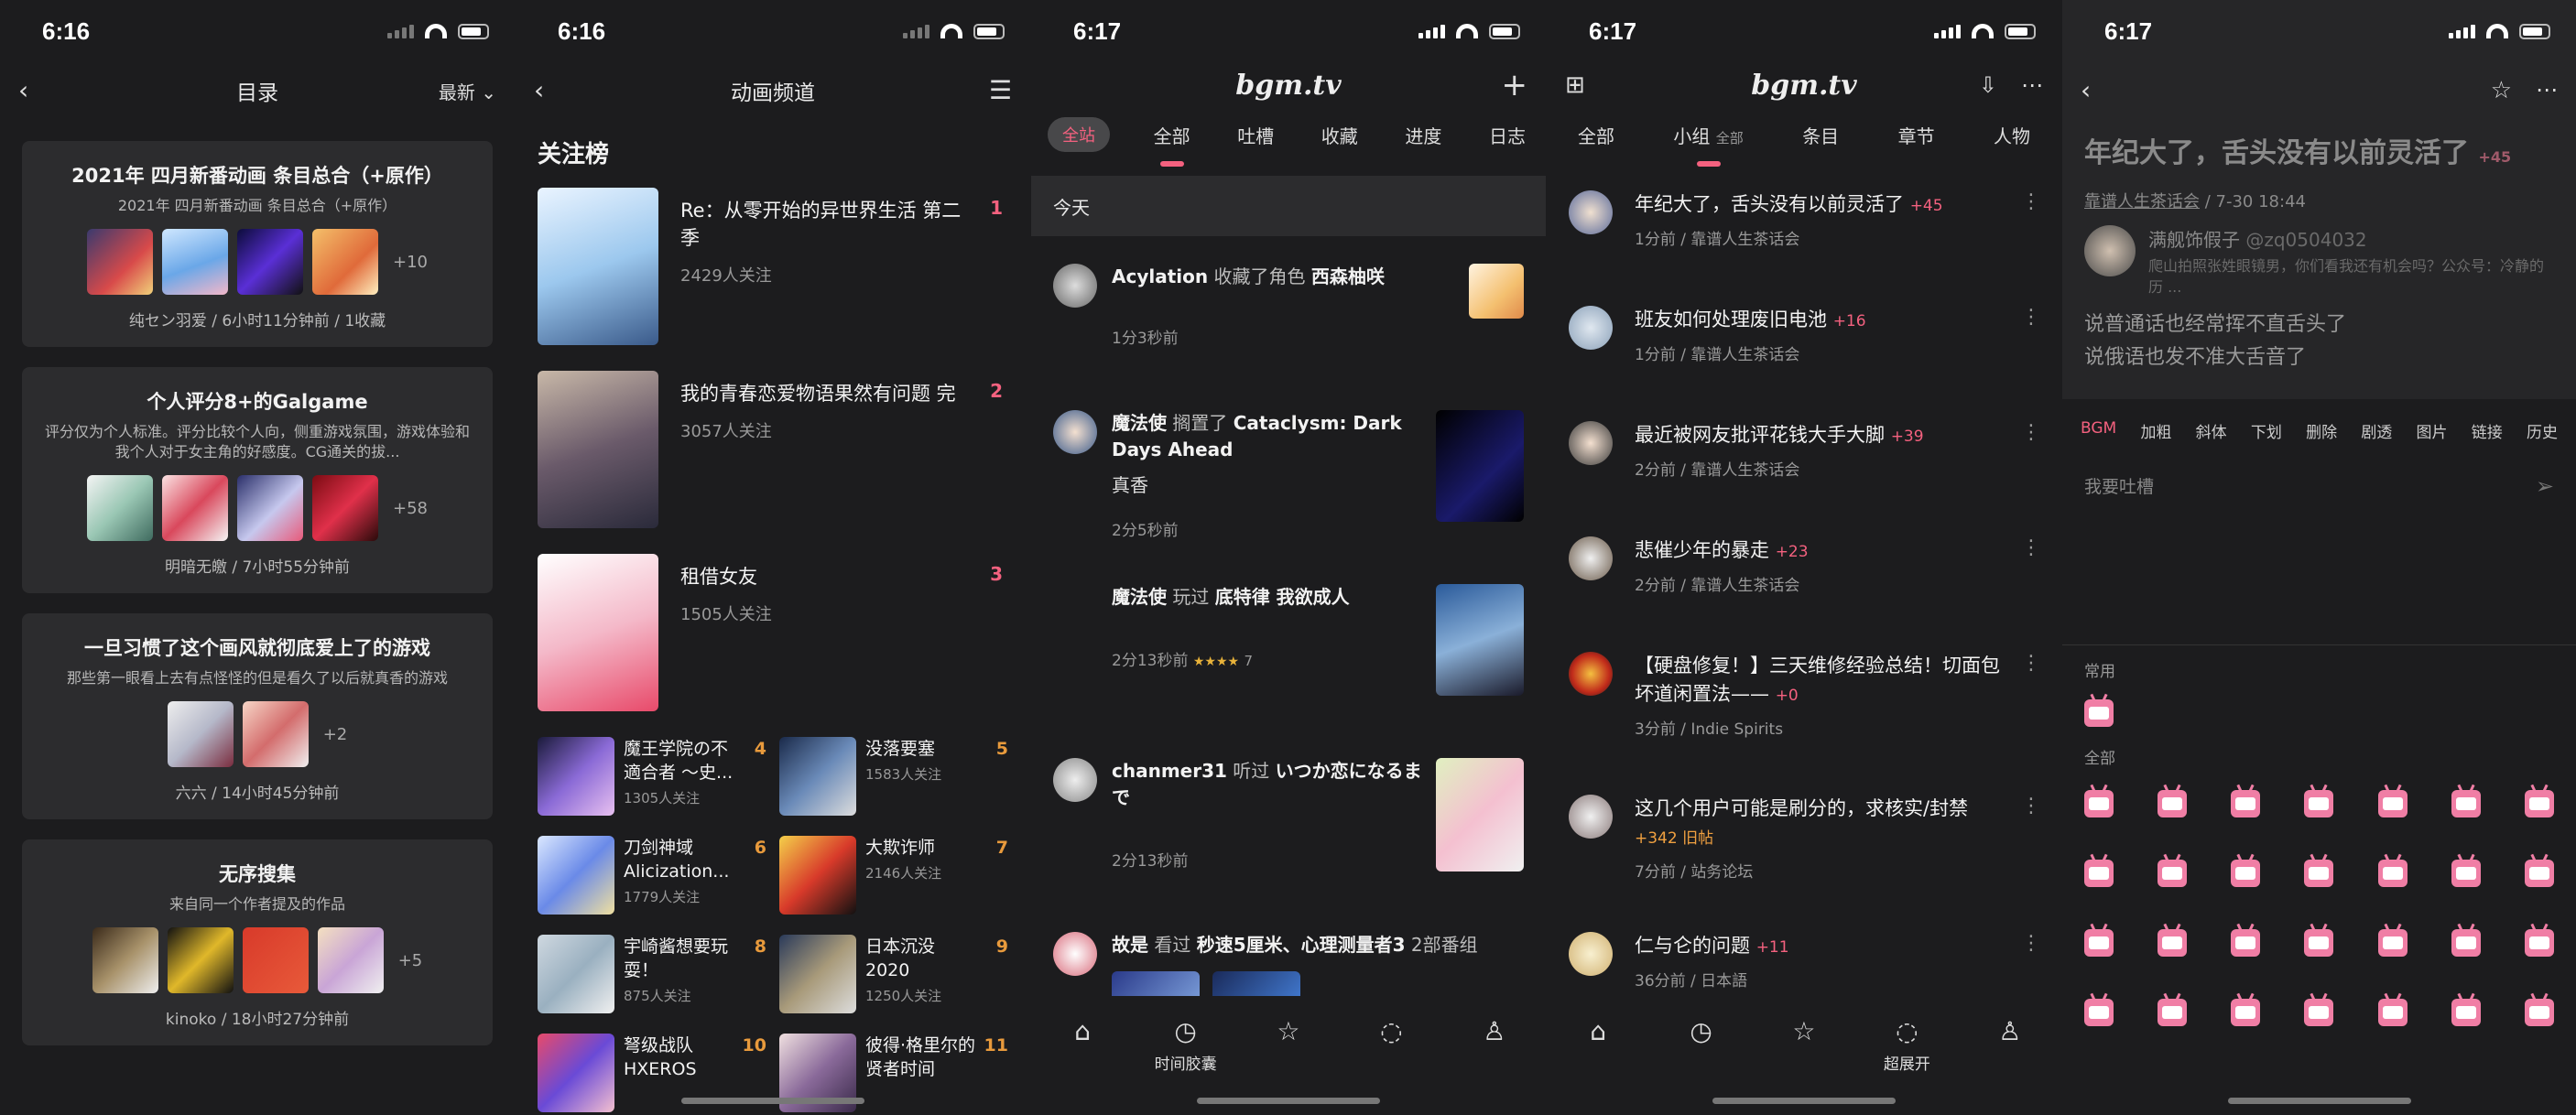 Image resolution: width=2576 pixels, height=1115 pixels. Describe the element at coordinates (773, 633) in the screenshot. I see `rank-item: 租借女友 1505人关注 3` at that location.